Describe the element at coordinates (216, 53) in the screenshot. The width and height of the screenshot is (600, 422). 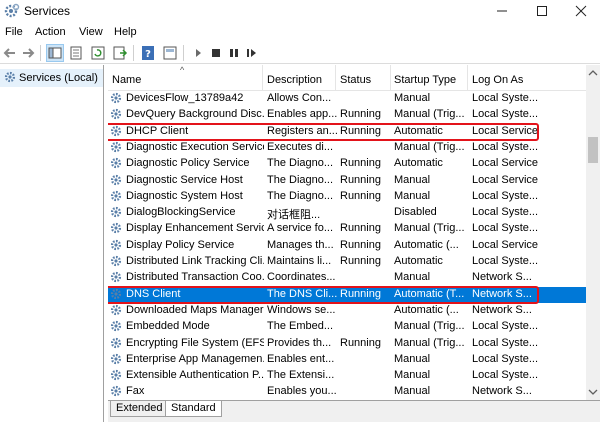
I see `stop-icon` at that location.